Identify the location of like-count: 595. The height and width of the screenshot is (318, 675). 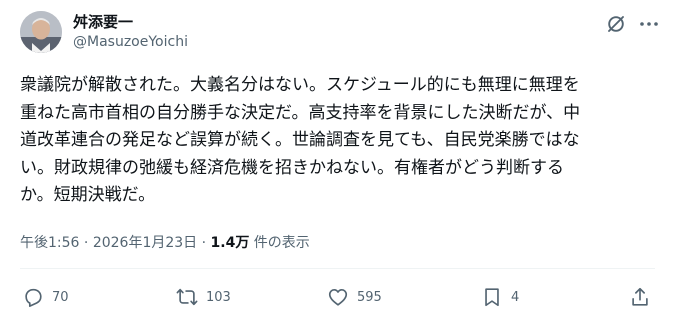
(369, 297).